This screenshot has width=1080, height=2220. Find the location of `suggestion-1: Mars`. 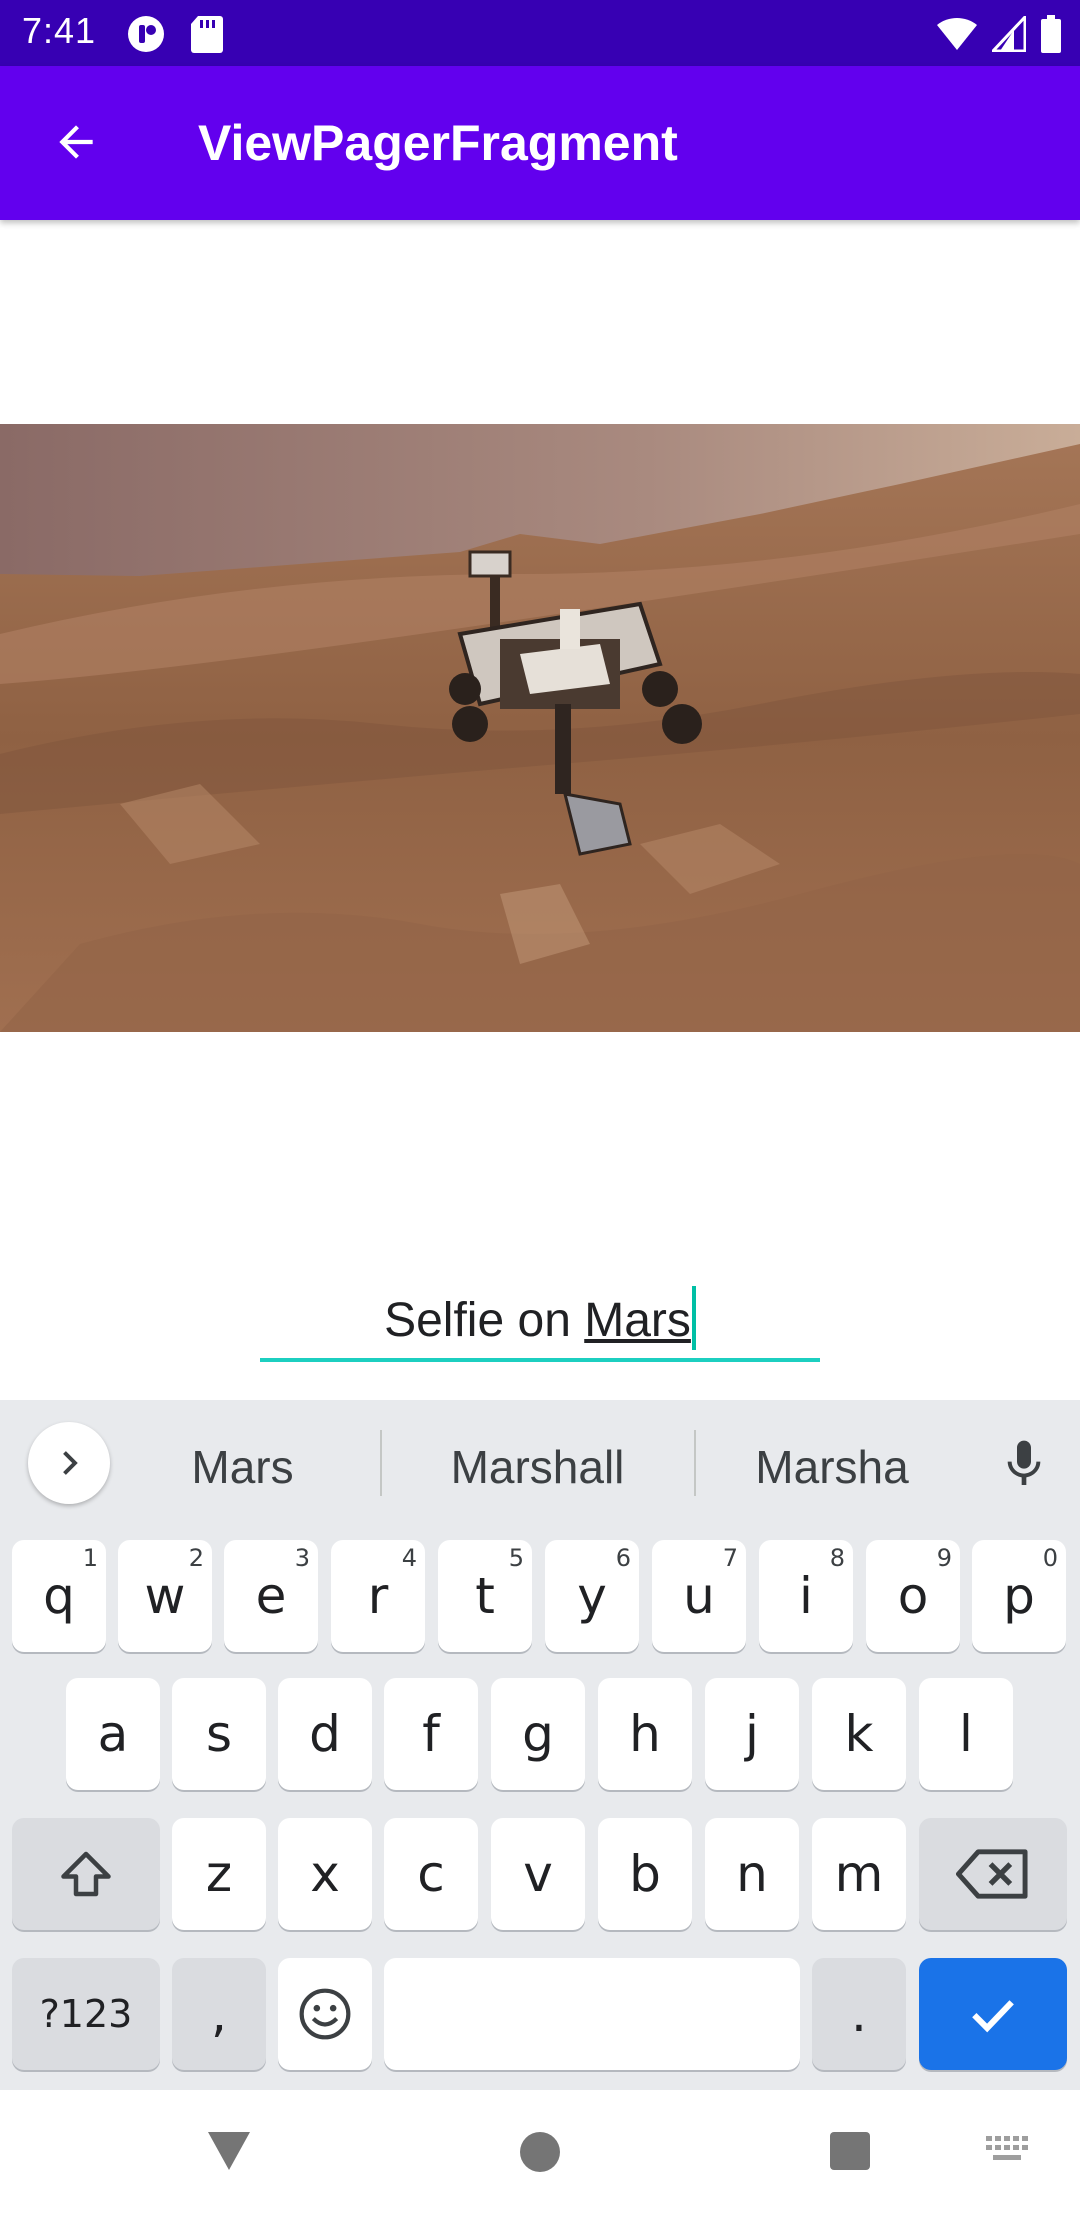

suggestion-1: Mars is located at coordinates (242, 1467).